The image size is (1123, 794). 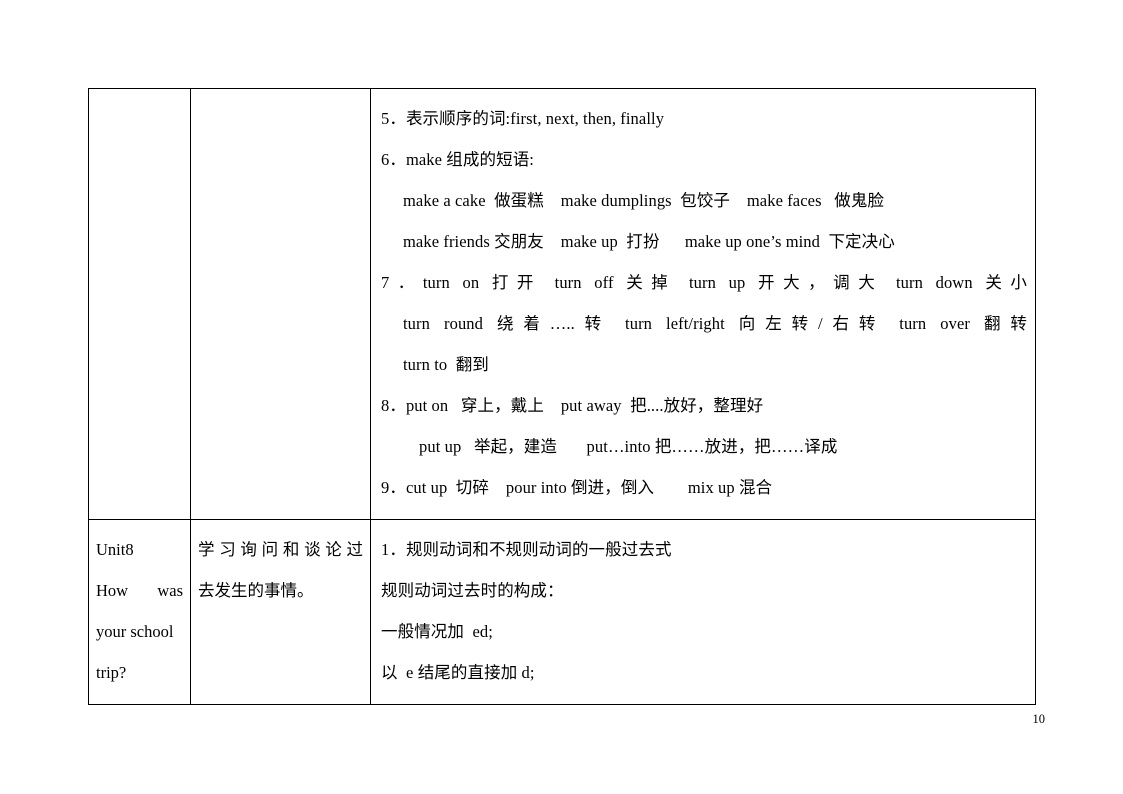 I want to click on unit-cell-content: Unit8 How was your school trip?, so click(x=139, y=611).